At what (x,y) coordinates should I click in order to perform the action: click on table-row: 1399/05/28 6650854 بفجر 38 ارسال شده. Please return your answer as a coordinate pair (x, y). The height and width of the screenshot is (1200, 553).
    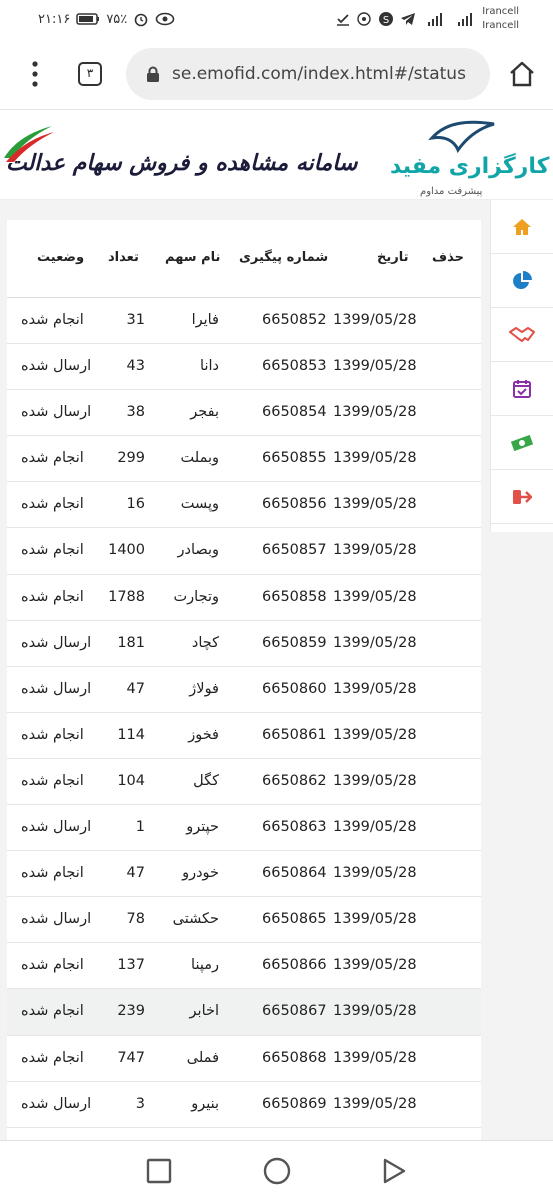
    Looking at the image, I should click on (244, 413).